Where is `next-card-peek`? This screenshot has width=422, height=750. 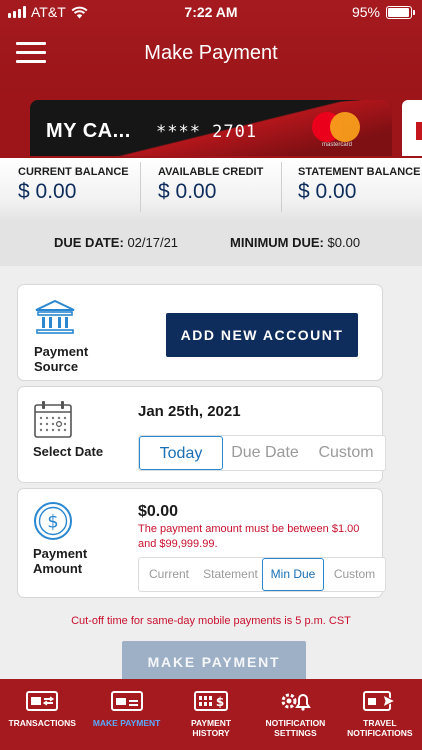
next-card-peek is located at coordinates (412, 128).